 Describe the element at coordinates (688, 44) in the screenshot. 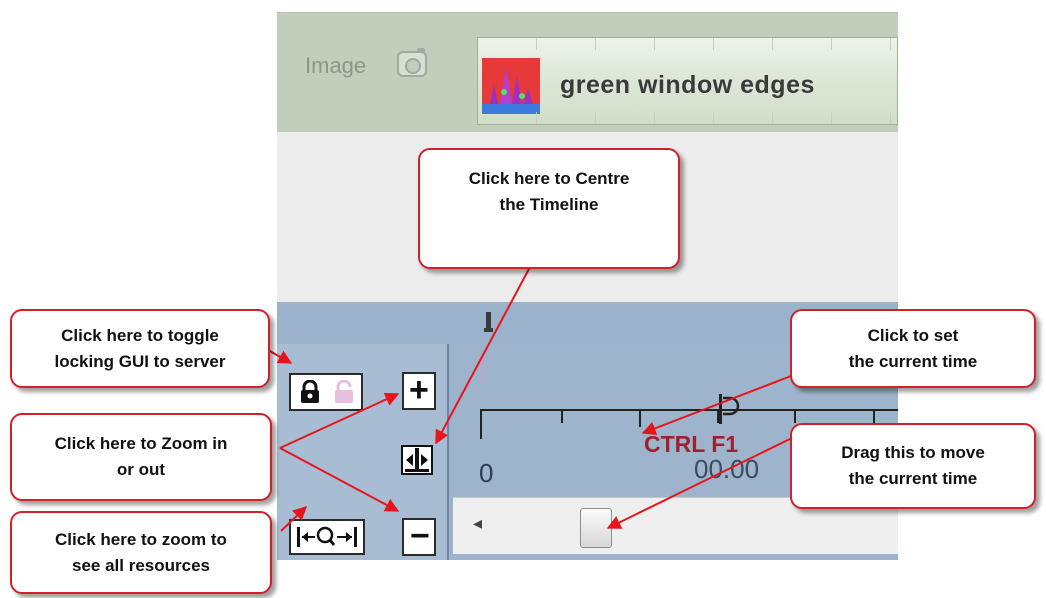

I see `clip-top-ruler` at that location.